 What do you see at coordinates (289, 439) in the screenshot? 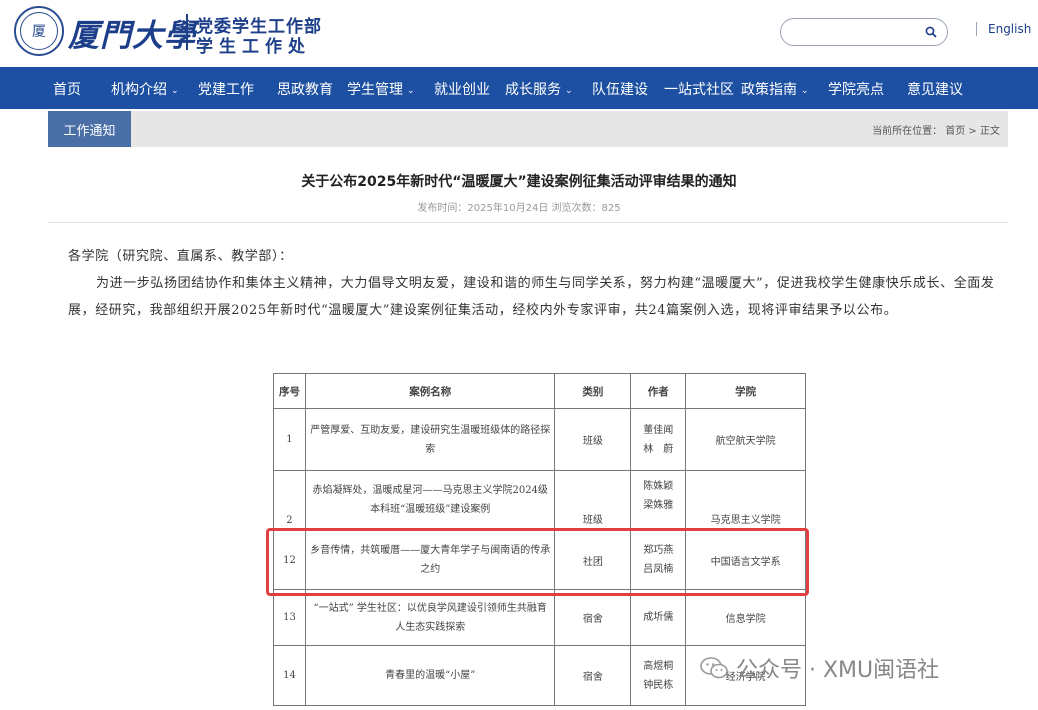
I see `cell-no: 1` at bounding box center [289, 439].